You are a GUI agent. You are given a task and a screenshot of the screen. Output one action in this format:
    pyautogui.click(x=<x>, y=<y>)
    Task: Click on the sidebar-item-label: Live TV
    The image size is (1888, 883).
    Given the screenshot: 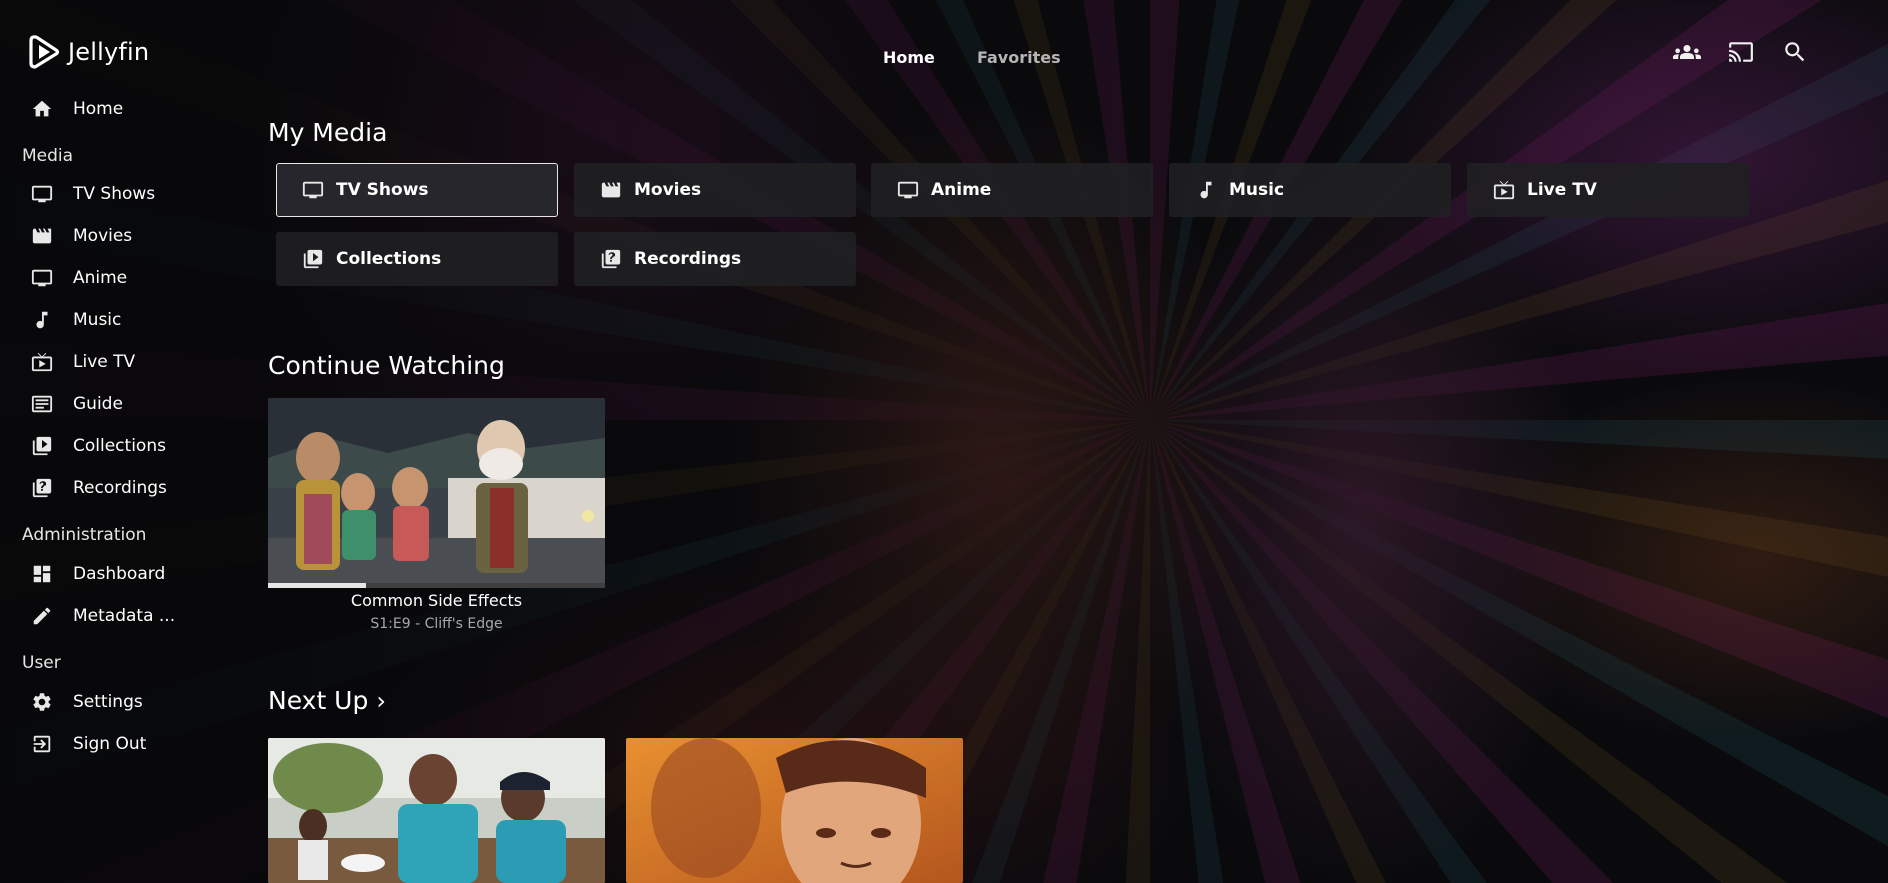 What is the action you would take?
    pyautogui.click(x=104, y=362)
    